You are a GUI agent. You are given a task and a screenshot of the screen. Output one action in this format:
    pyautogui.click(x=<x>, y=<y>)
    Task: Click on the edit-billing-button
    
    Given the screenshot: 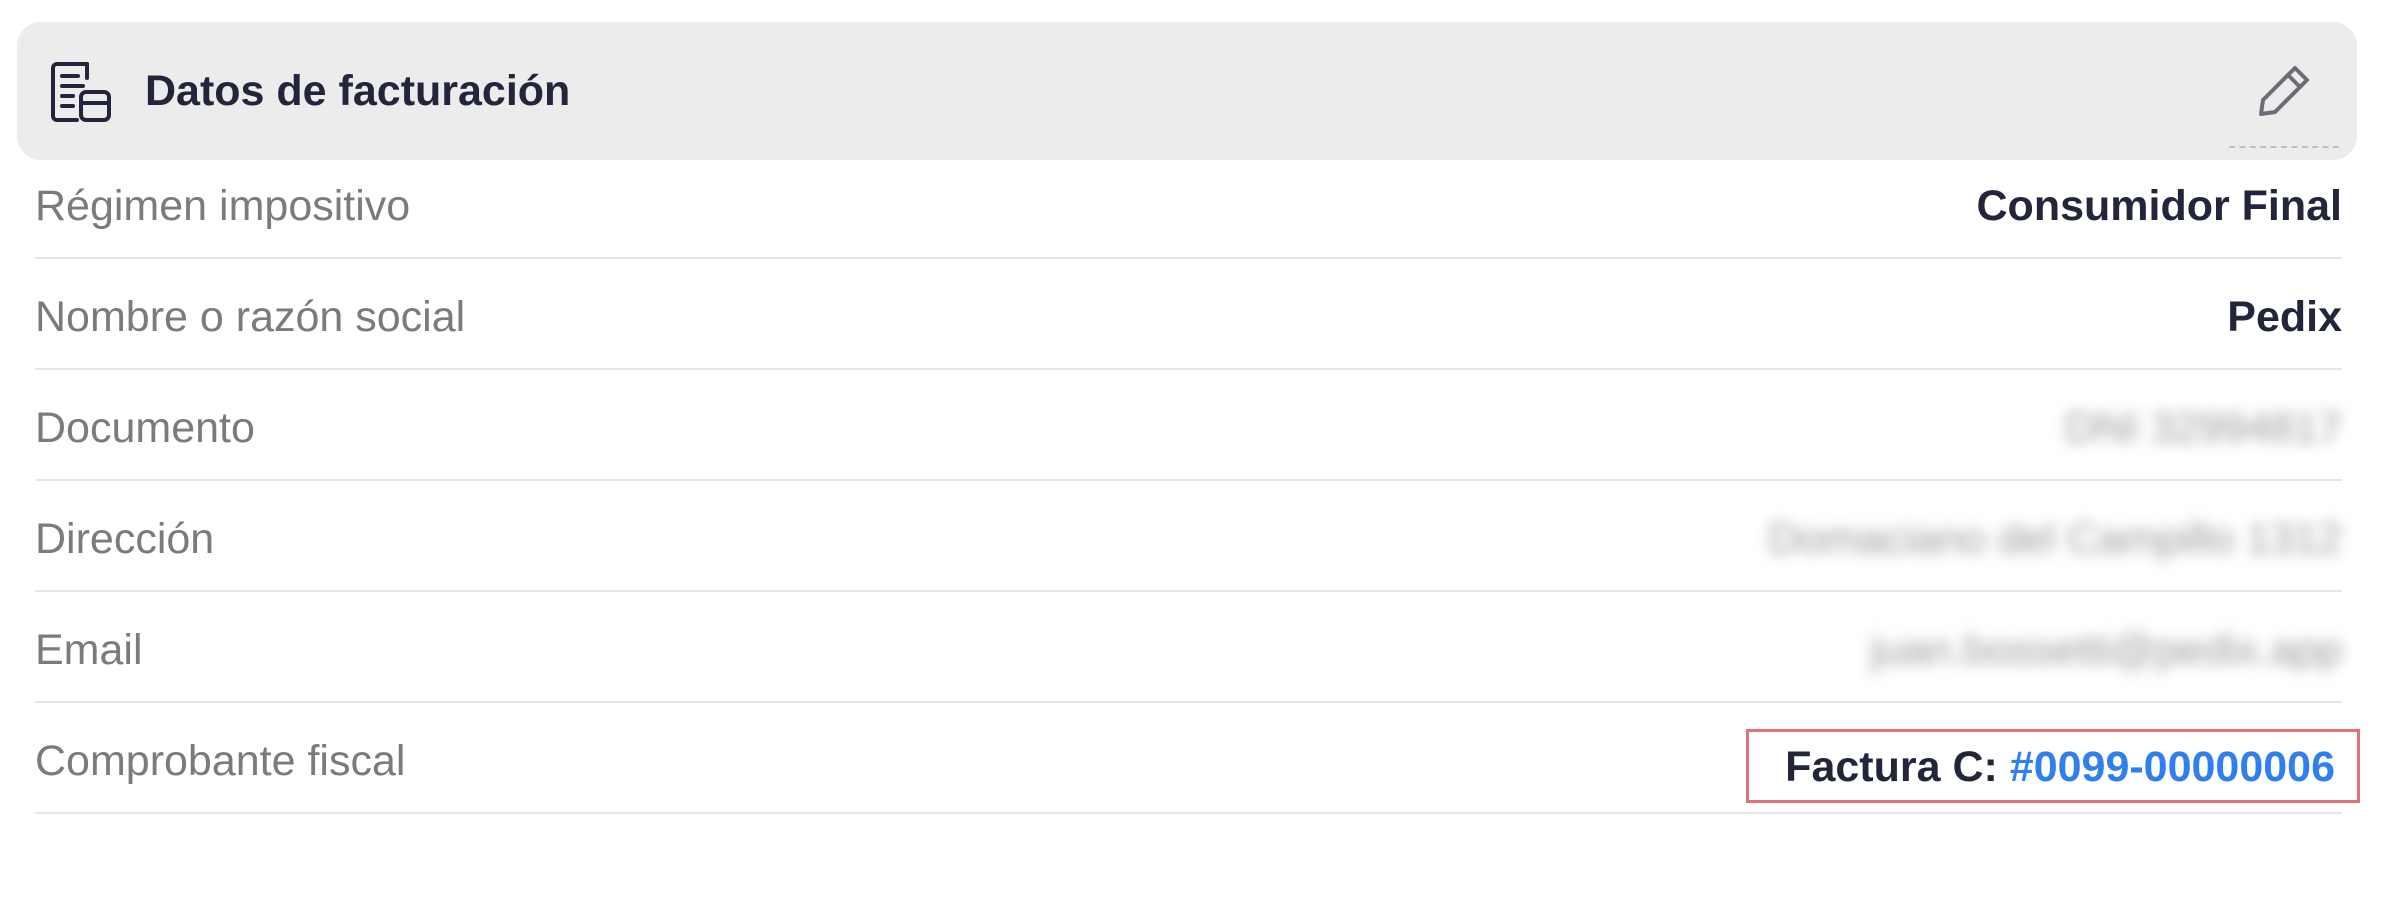 What is the action you would take?
    pyautogui.click(x=2284, y=85)
    